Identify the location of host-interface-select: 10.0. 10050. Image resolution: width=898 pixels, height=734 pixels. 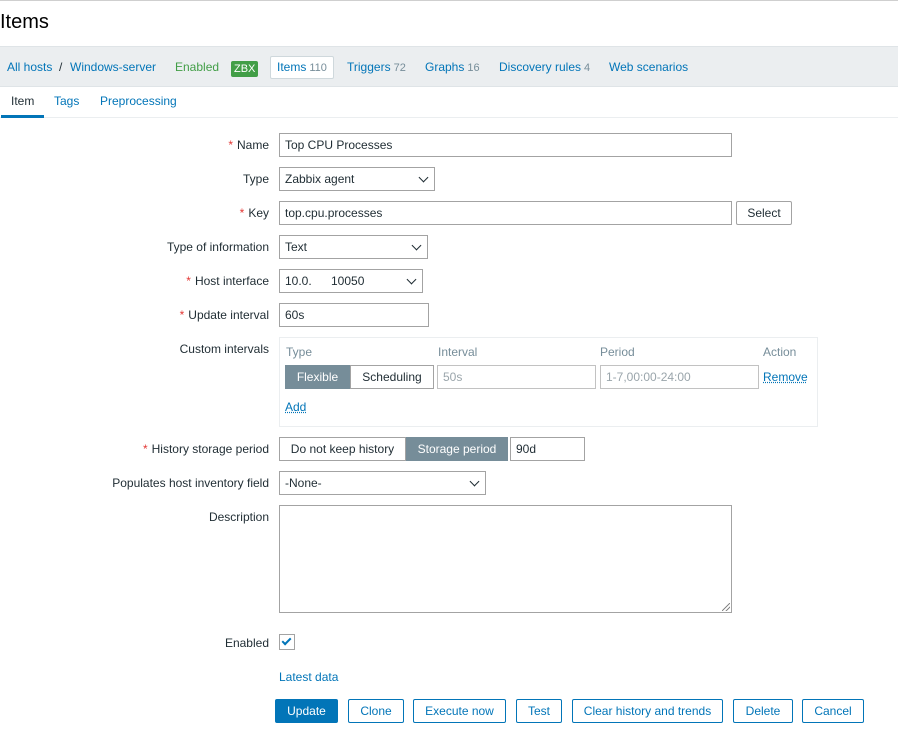
(351, 281).